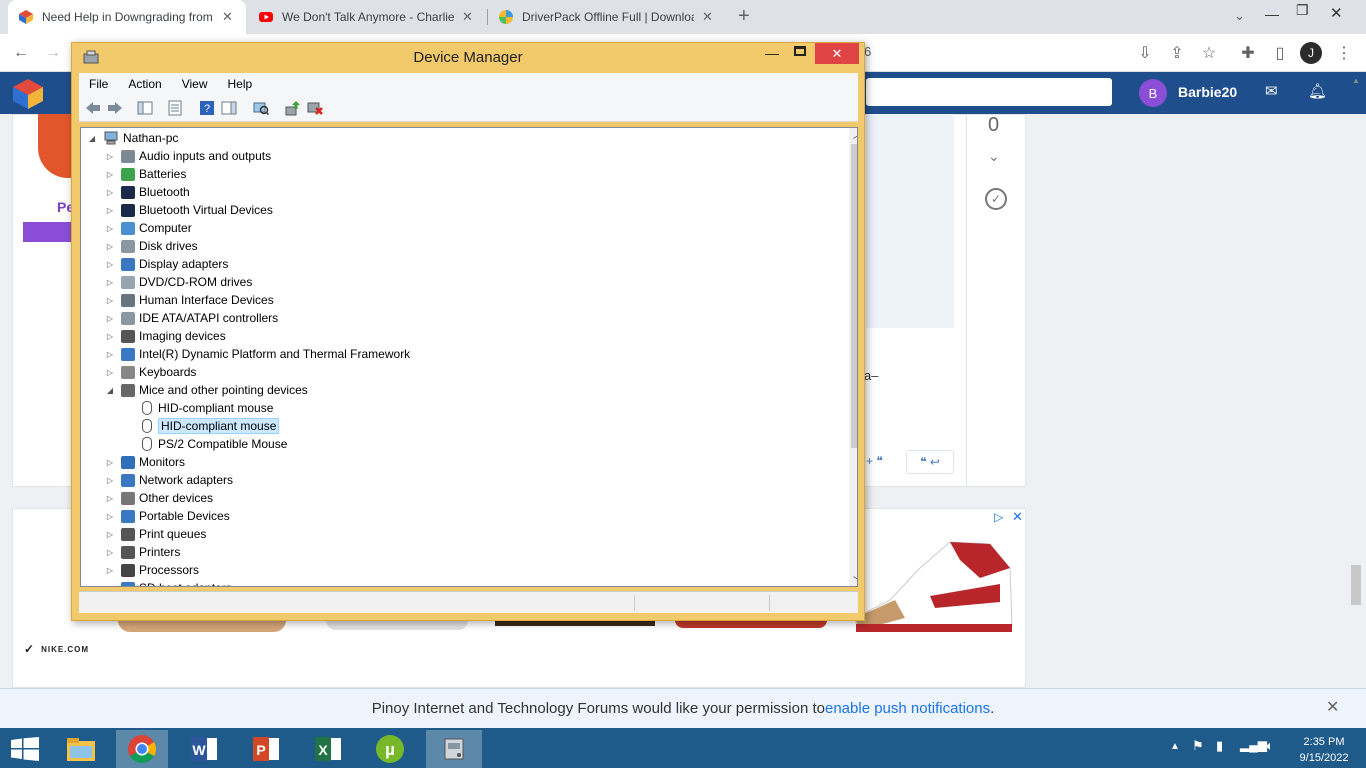  Describe the element at coordinates (328, 749) in the screenshot. I see `taskbar-excel: X` at that location.